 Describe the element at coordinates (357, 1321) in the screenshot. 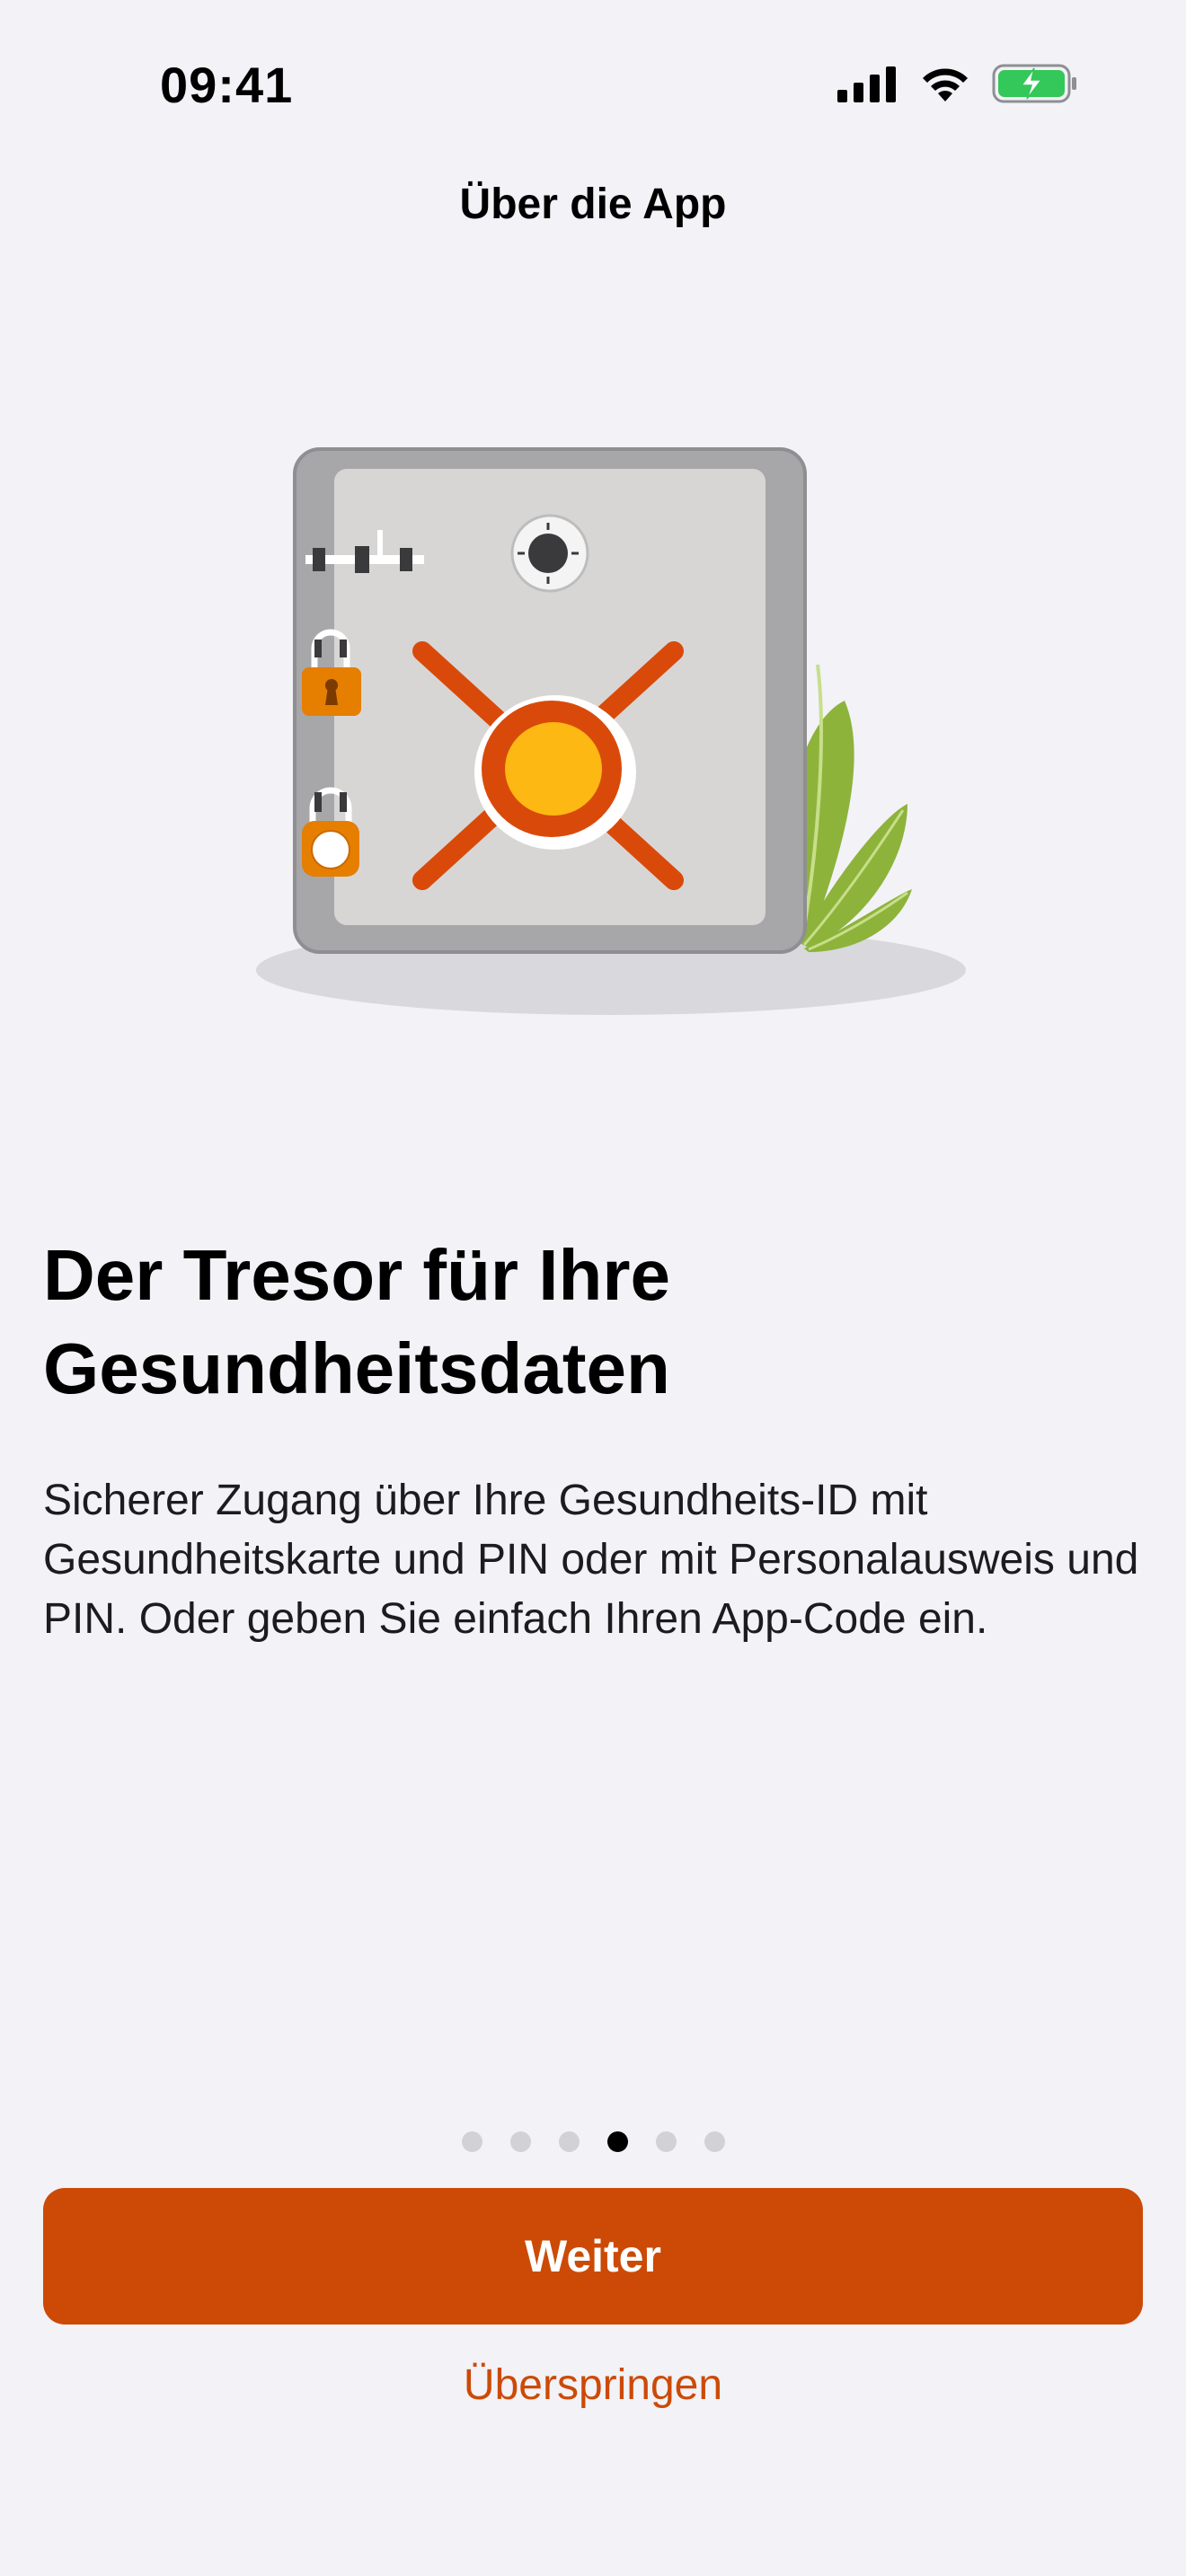

I see `page-heading: Der Tresor für Ihre Gesundheitsdaten` at that location.